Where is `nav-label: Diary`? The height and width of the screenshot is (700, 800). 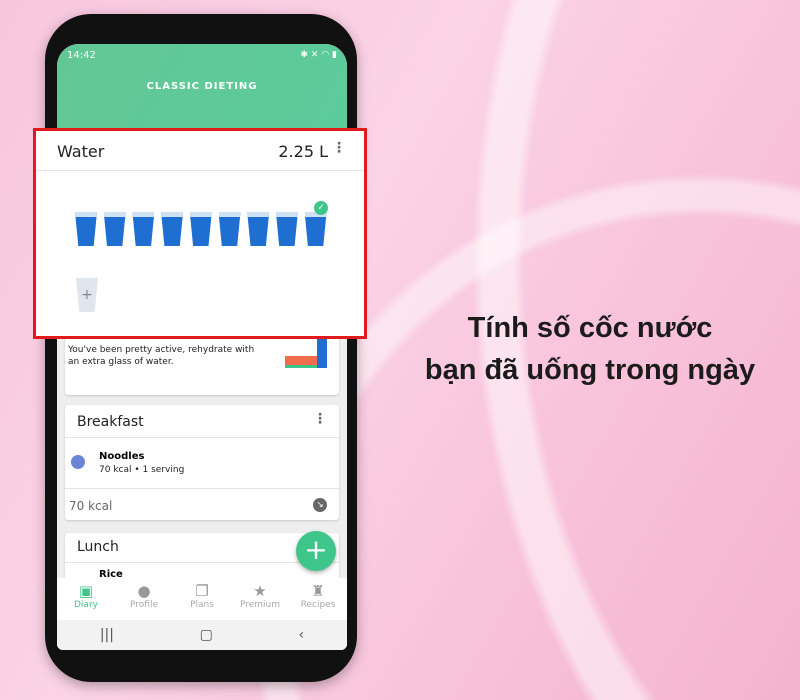
nav-label: Diary is located at coordinates (86, 605).